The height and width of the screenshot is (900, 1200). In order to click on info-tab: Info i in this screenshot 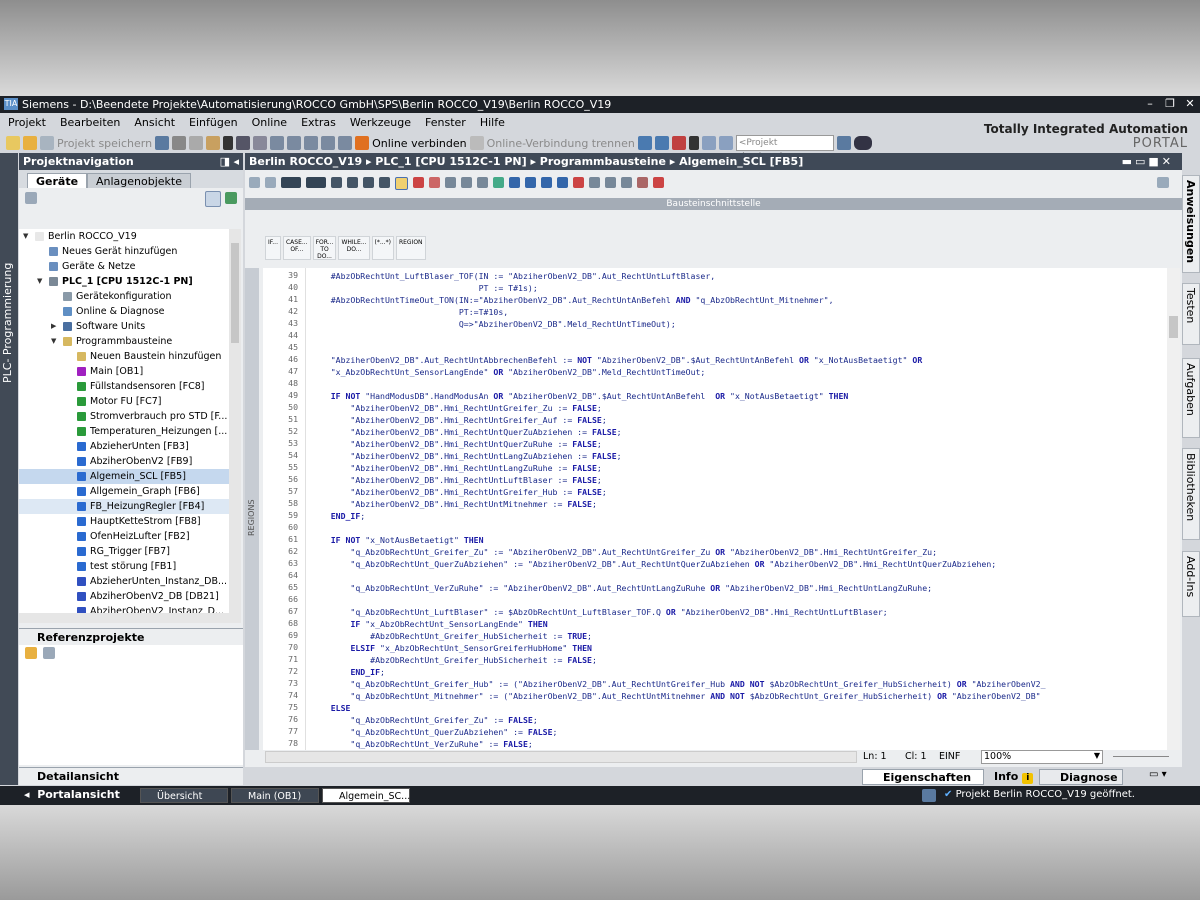, I will do `click(1006, 777)`.